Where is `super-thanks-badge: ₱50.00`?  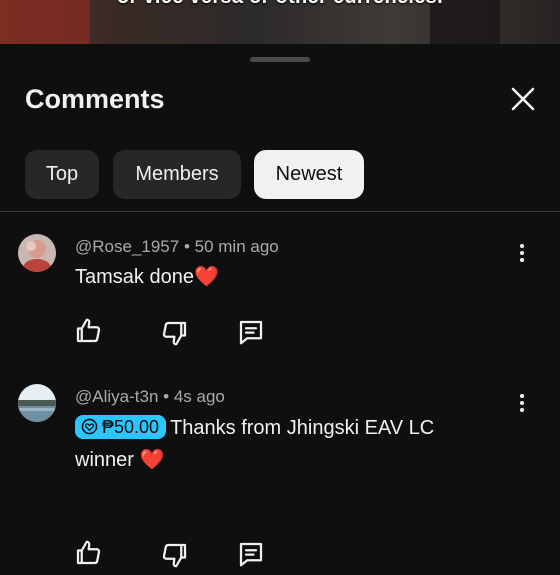
super-thanks-badge: ₱50.00 is located at coordinates (121, 426).